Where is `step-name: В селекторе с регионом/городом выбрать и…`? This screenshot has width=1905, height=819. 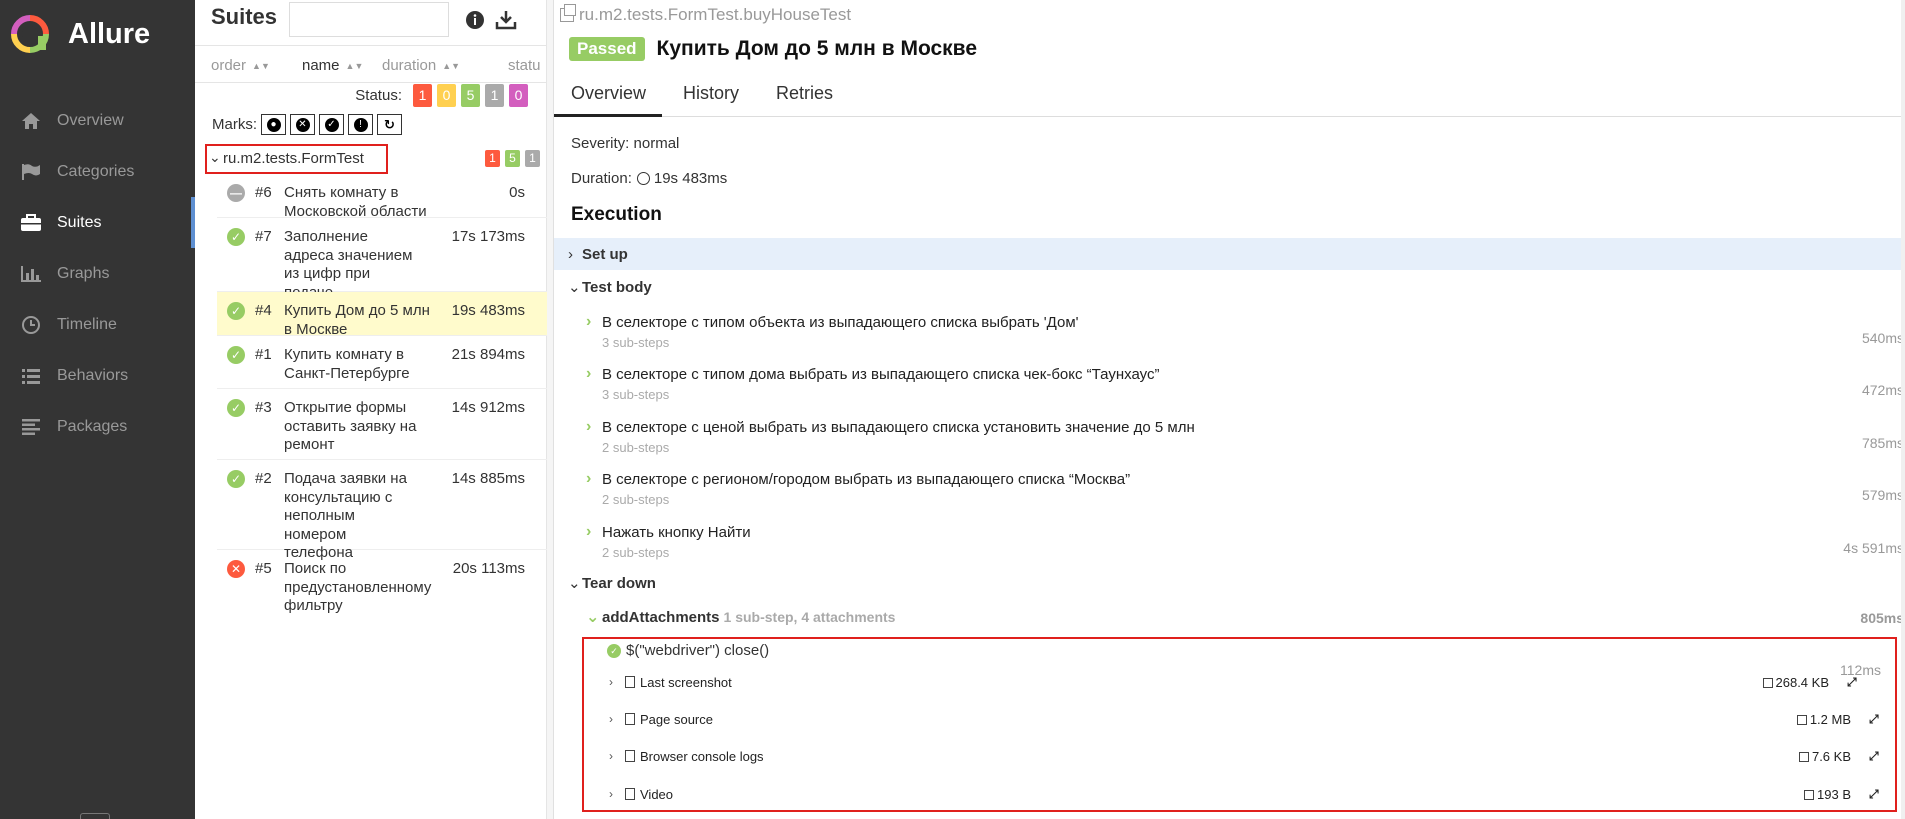
step-name: В селекторе с регионом/городом выбрать и… is located at coordinates (866, 479).